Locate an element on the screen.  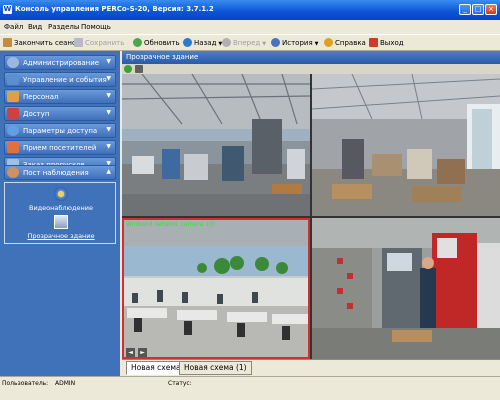
tab-new-scheme: Новая схема is located at coordinates (156, 368).